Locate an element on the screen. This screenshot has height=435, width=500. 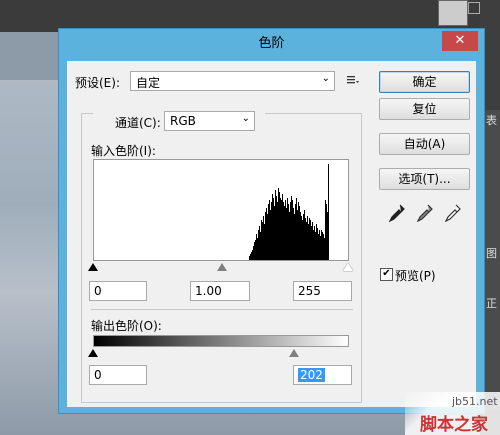
output-white-field: 202 is located at coordinates (322, 375).